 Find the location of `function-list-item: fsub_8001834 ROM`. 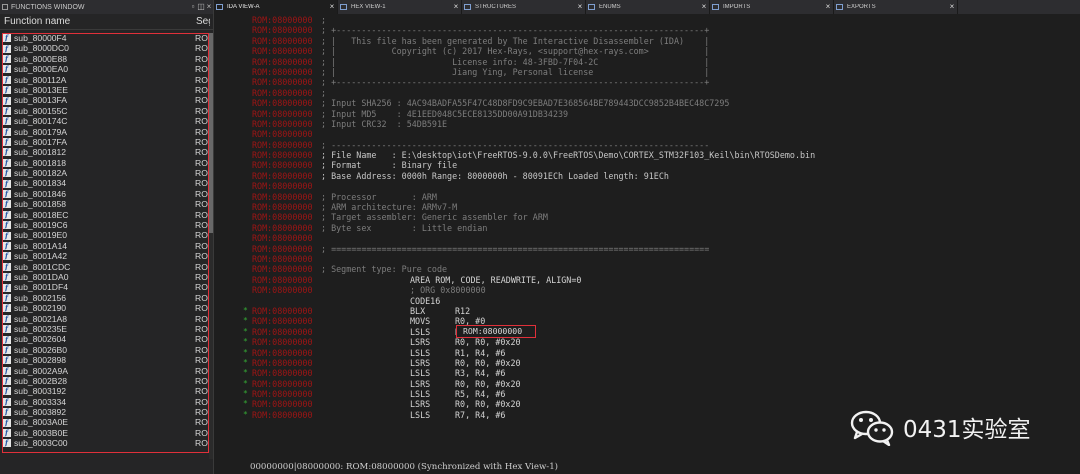

function-list-item: fsub_8001834 ROM is located at coordinates (105, 183).